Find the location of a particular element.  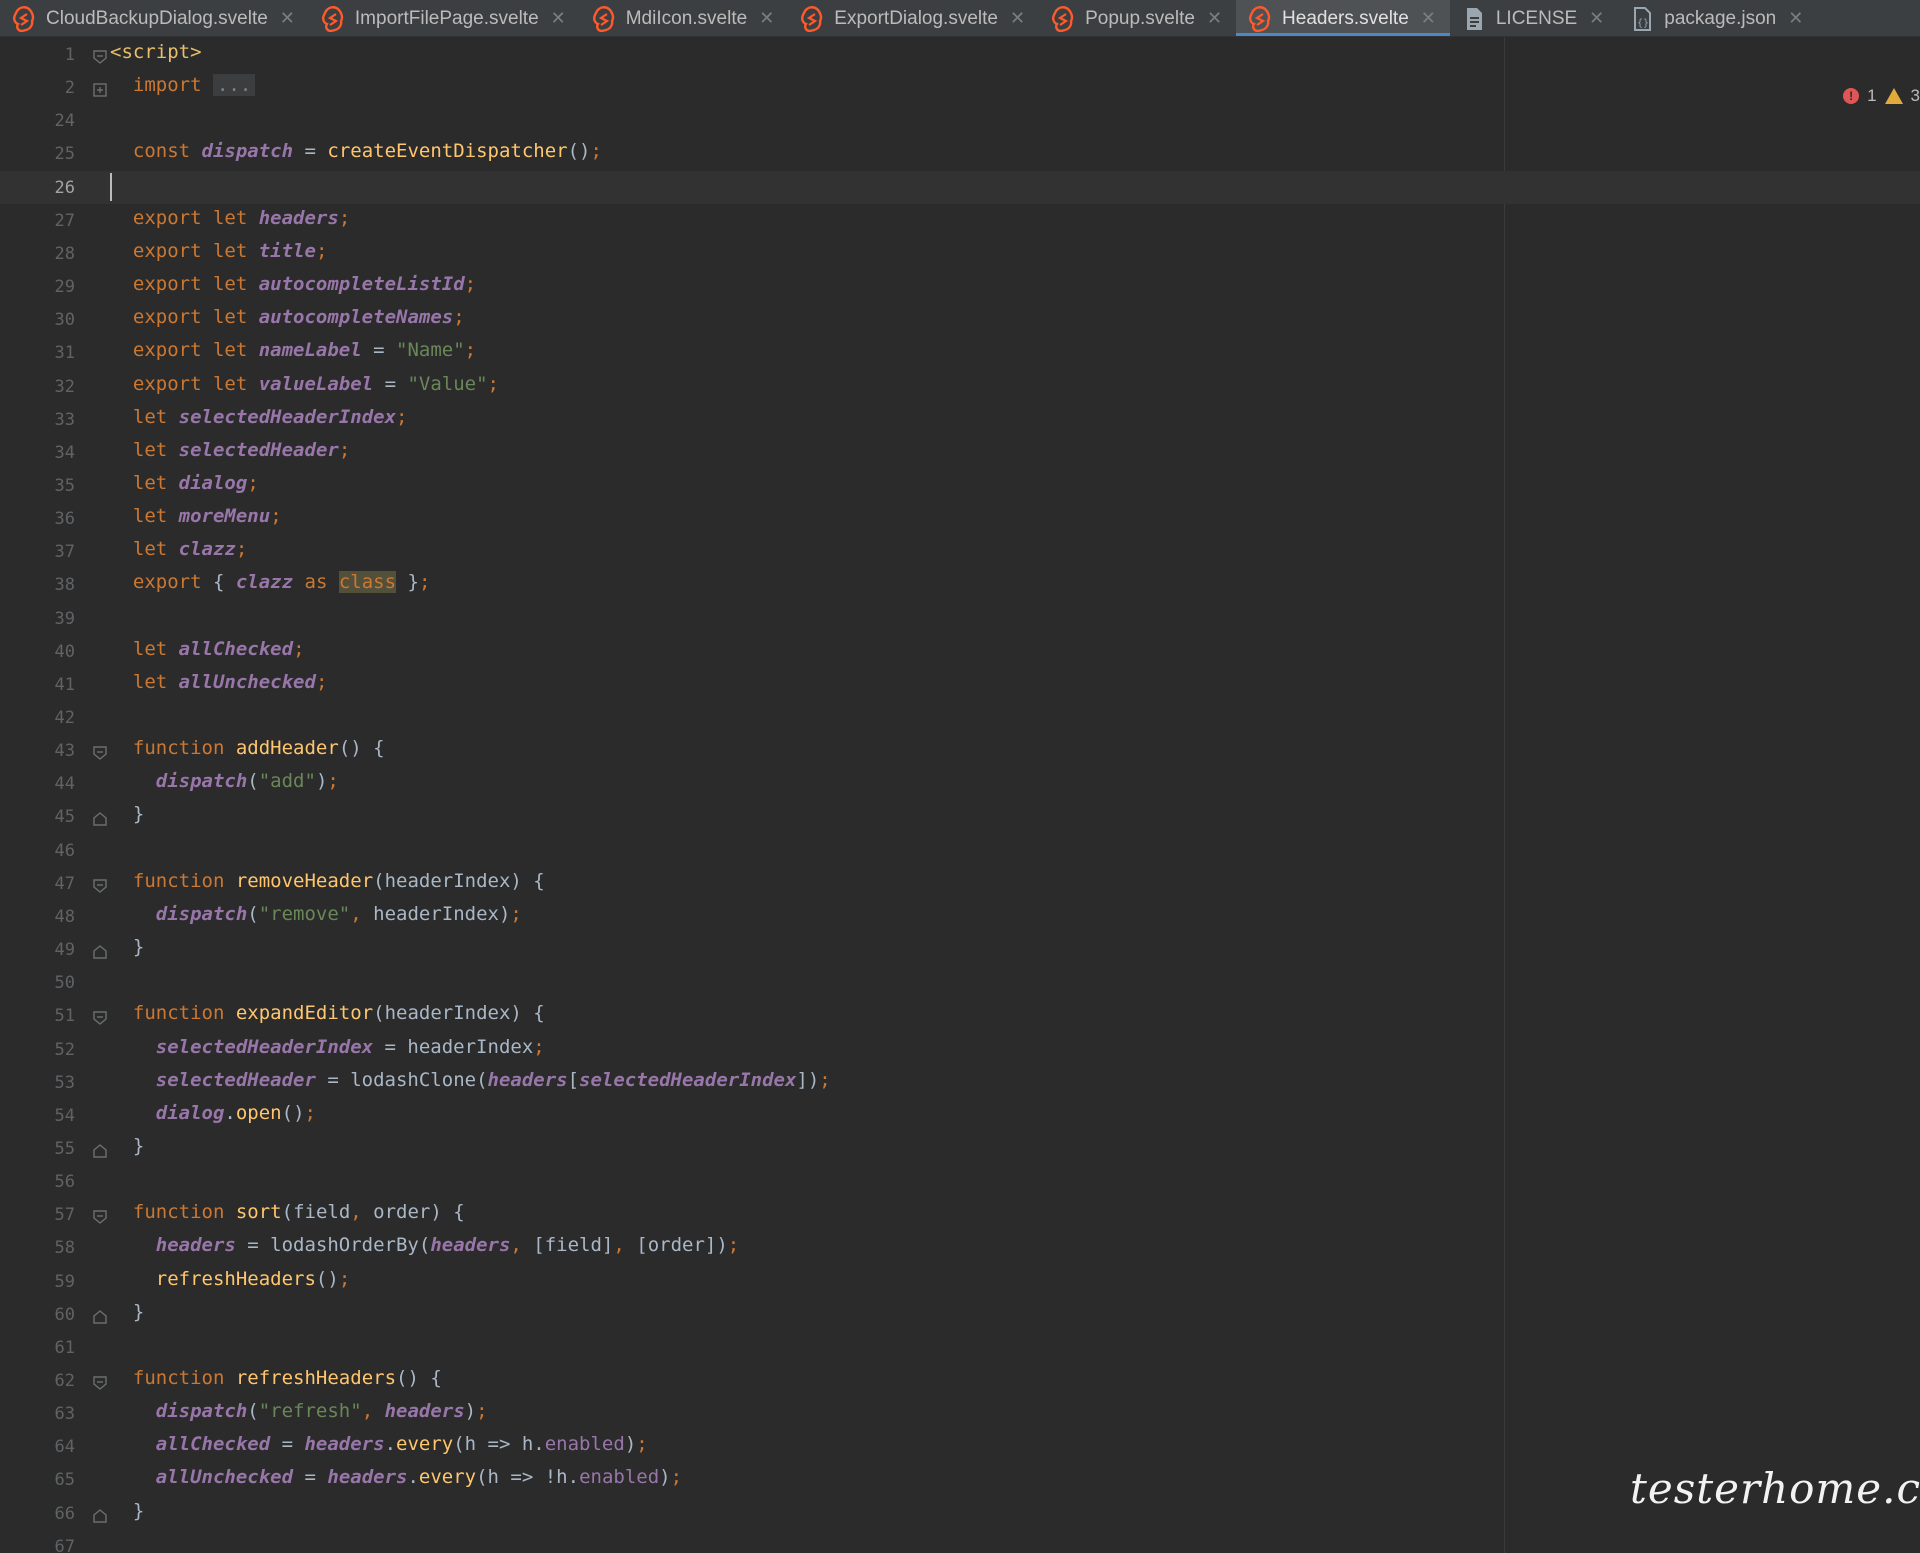

code-line: let clazz; is located at coordinates (178, 549).